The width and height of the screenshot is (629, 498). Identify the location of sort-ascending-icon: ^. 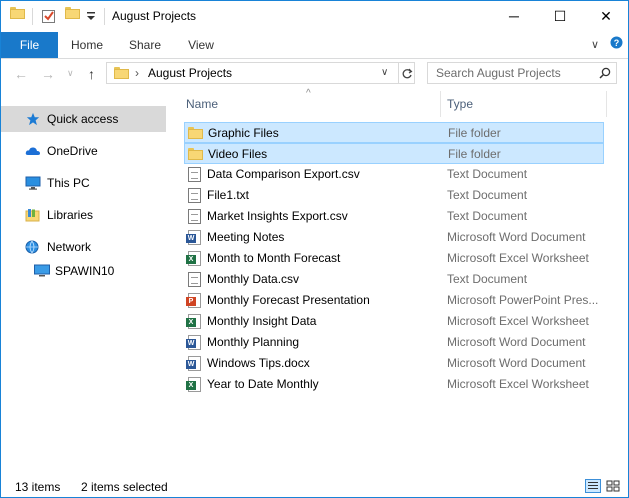
(308, 93).